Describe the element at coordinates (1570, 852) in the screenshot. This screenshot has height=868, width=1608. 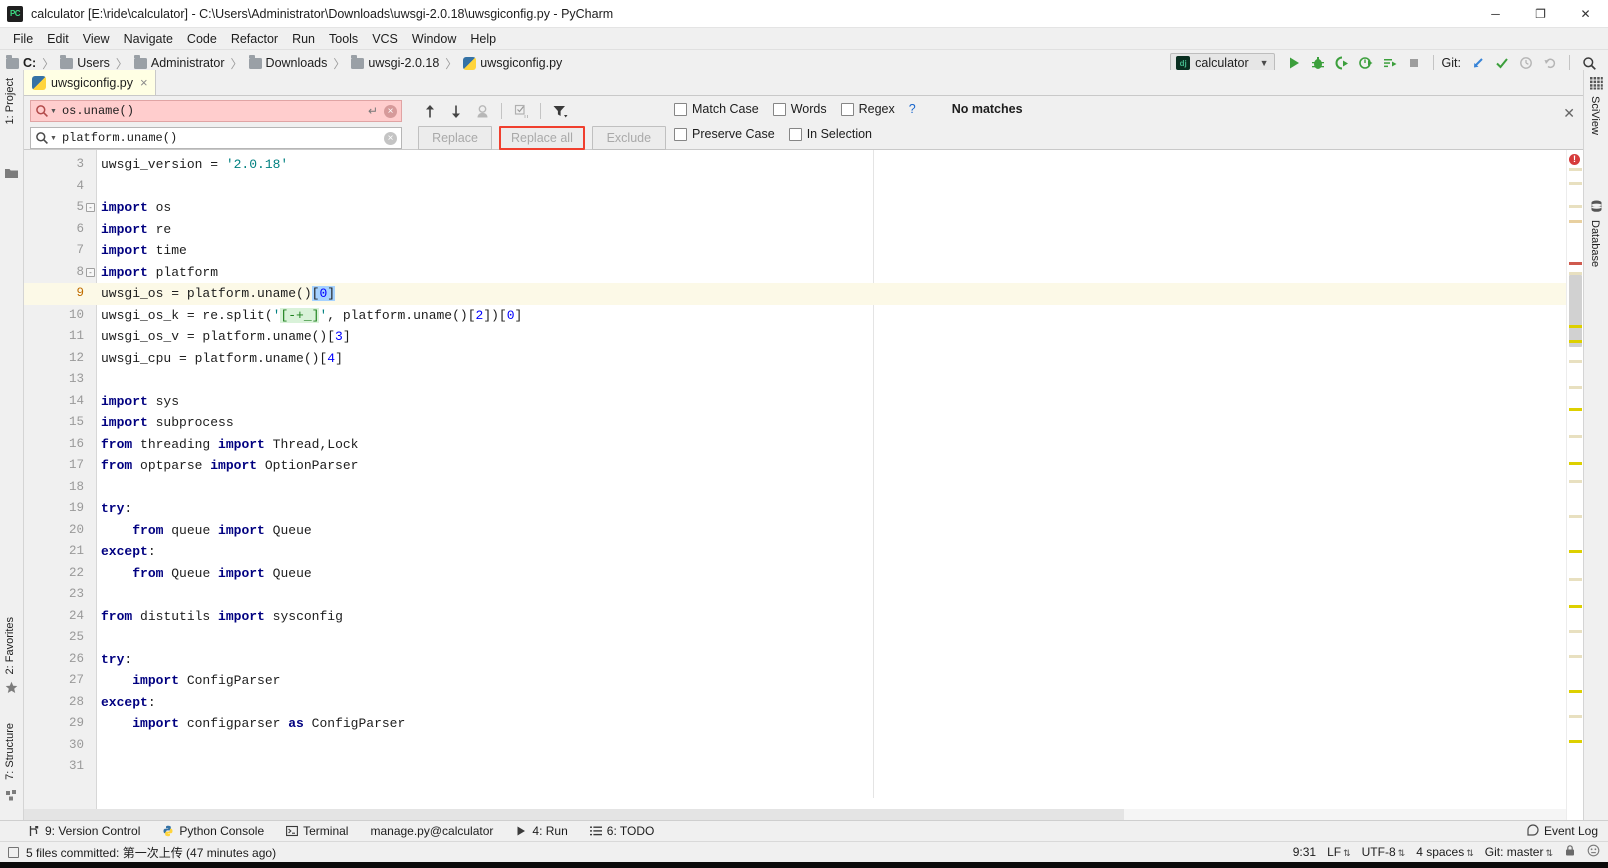
I see `lock-icon` at that location.